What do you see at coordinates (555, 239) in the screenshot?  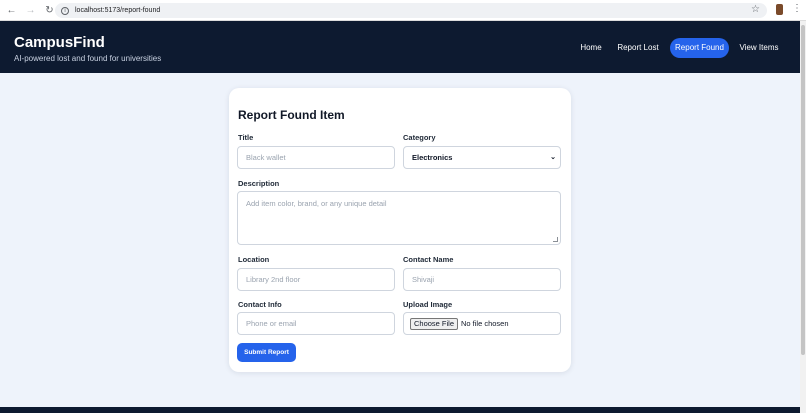 I see `resize-handle-icon` at bounding box center [555, 239].